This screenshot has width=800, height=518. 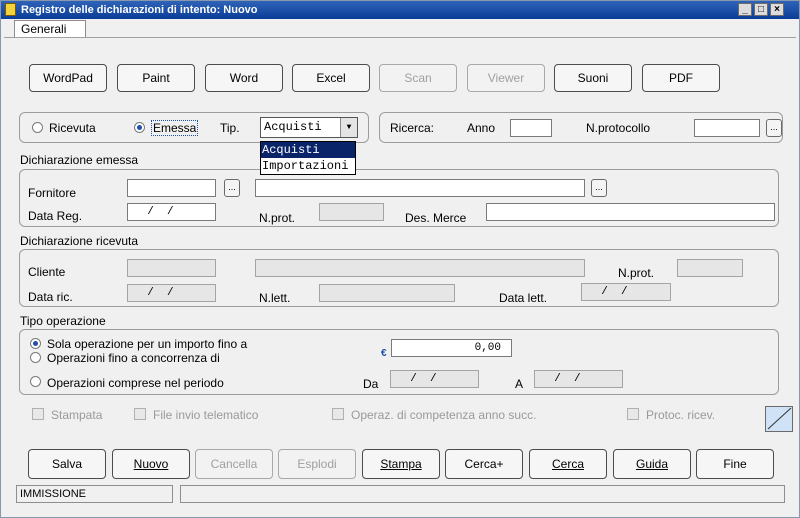 I want to click on tip-label: Tip., so click(x=230, y=128).